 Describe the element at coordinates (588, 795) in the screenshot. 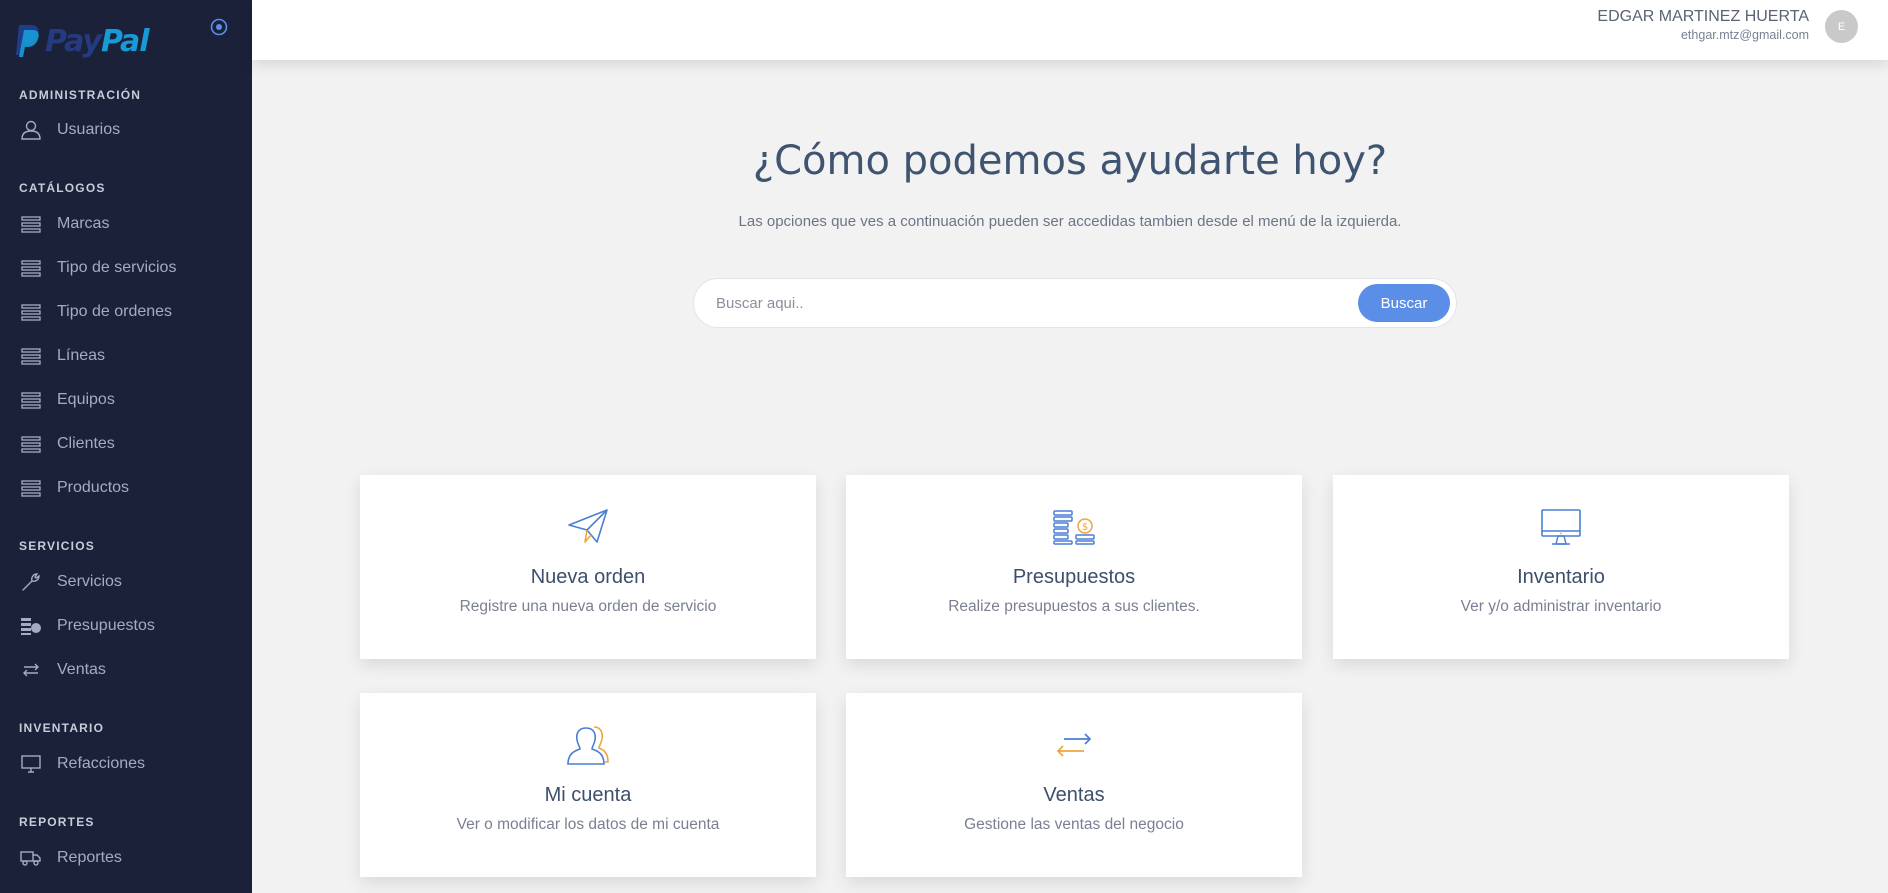

I see `card-title: Mi cuenta` at that location.